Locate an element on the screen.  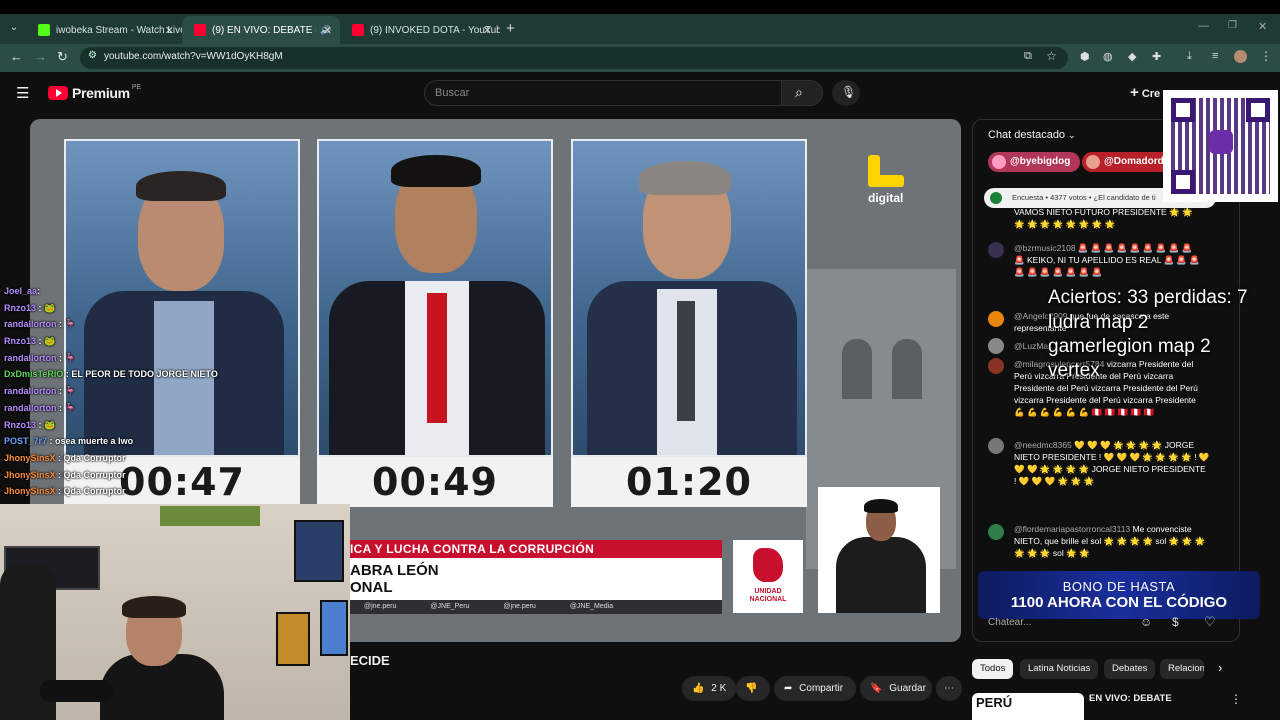
share-button: ➦ Compartir is located at coordinates (815, 688).